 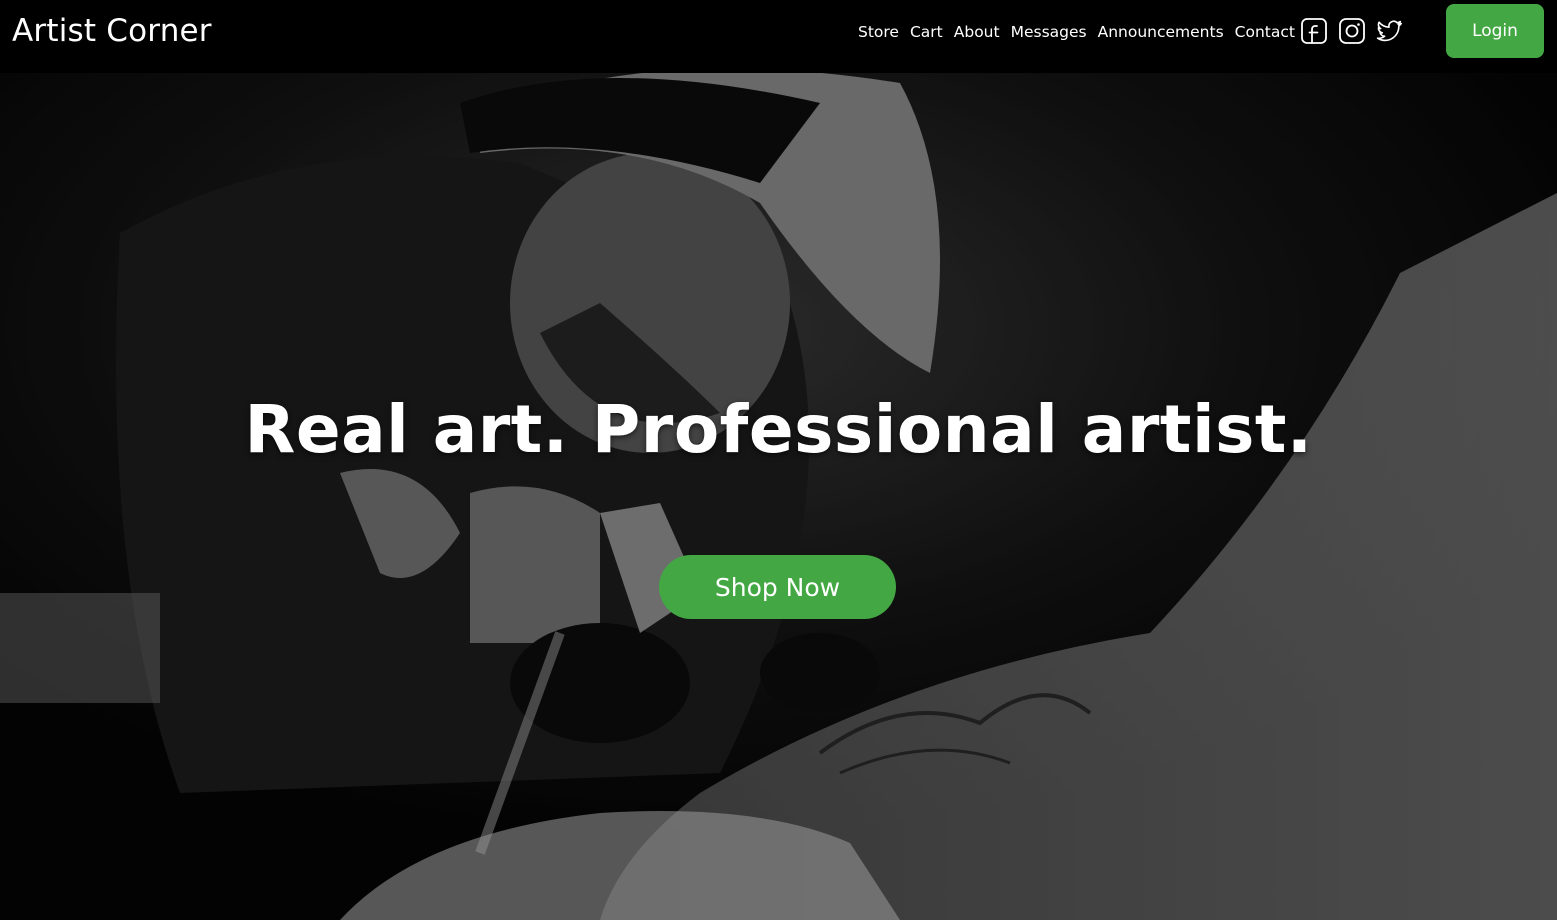 I want to click on nav-link-messages: Messages, so click(x=1049, y=32).